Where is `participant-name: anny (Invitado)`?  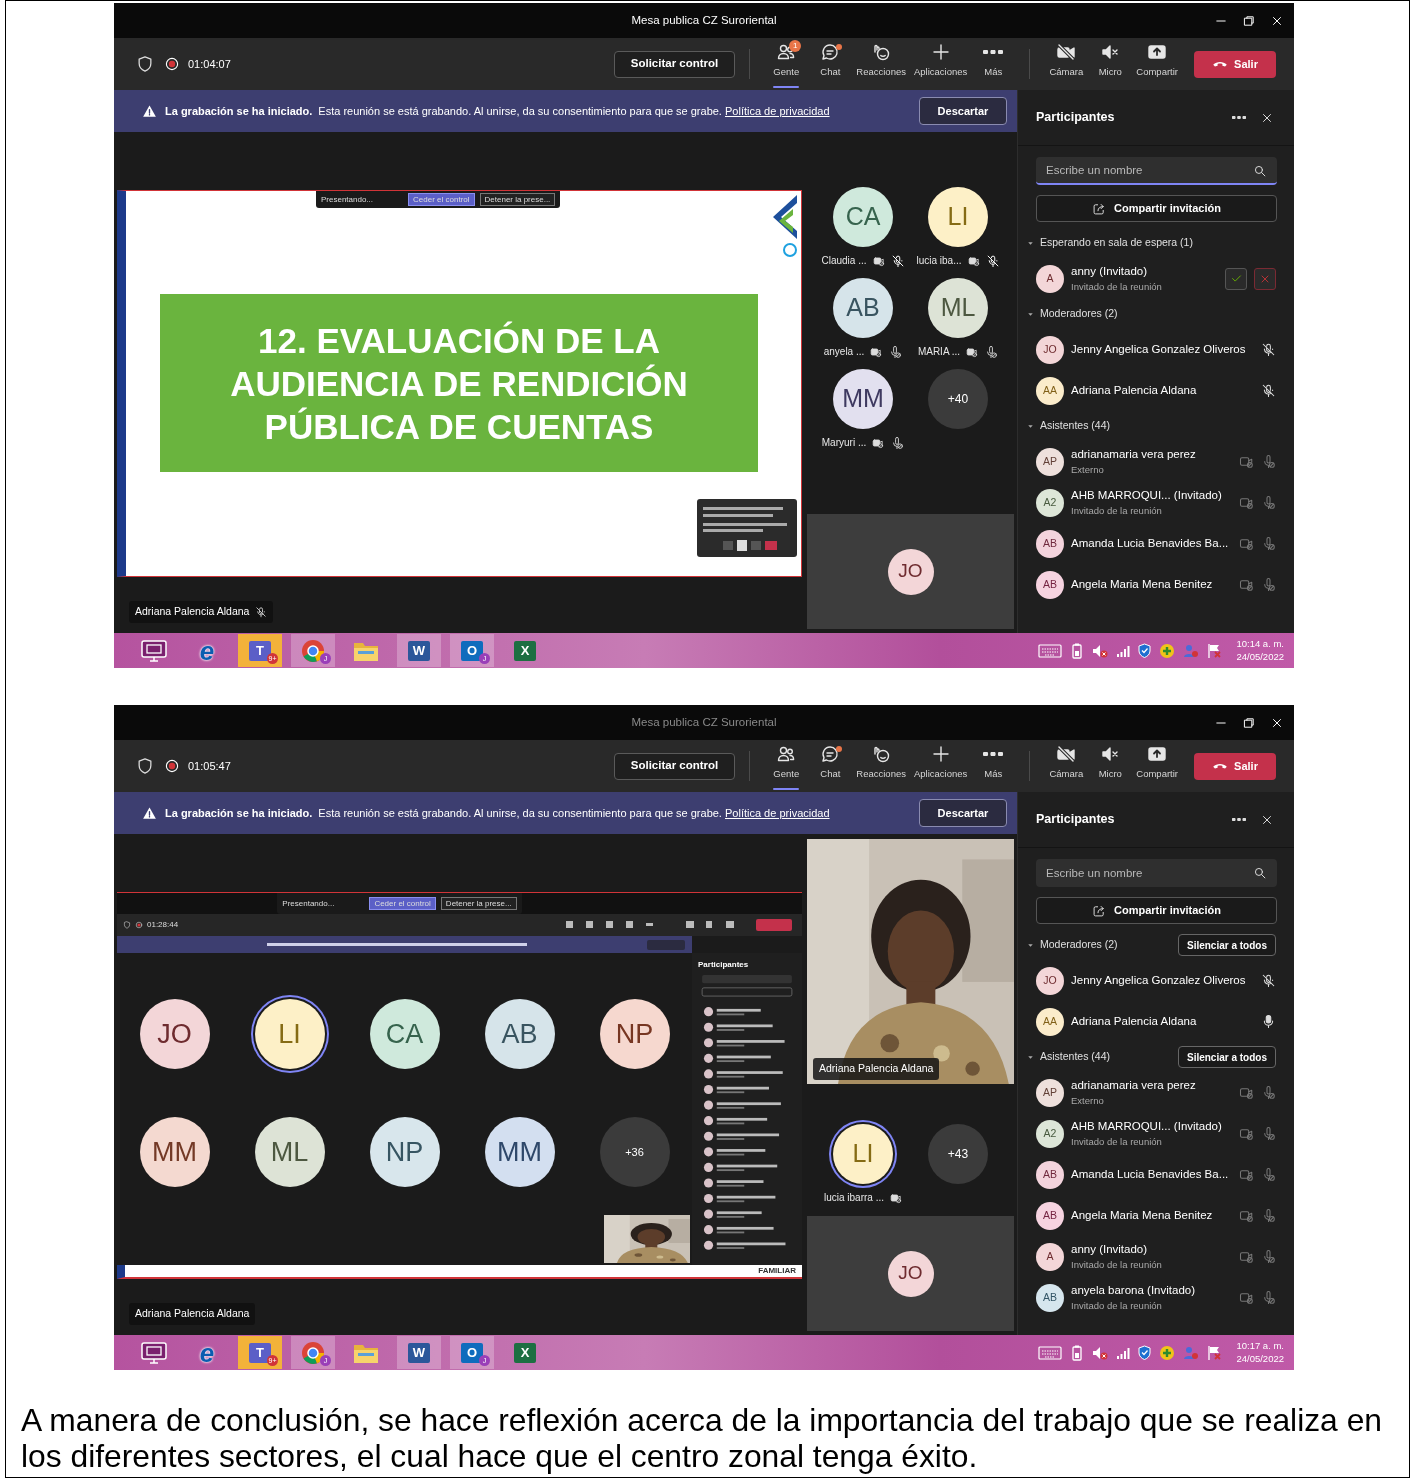
participant-name: anny (Invitado) is located at coordinates (1110, 1249).